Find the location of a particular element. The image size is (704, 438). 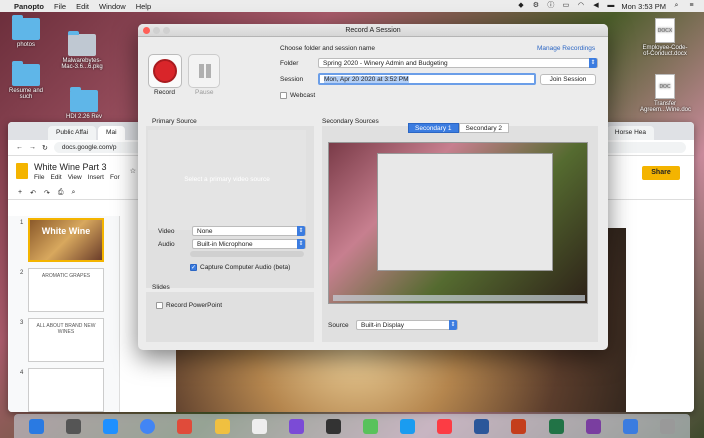

word-icon is located at coordinates (482, 426).